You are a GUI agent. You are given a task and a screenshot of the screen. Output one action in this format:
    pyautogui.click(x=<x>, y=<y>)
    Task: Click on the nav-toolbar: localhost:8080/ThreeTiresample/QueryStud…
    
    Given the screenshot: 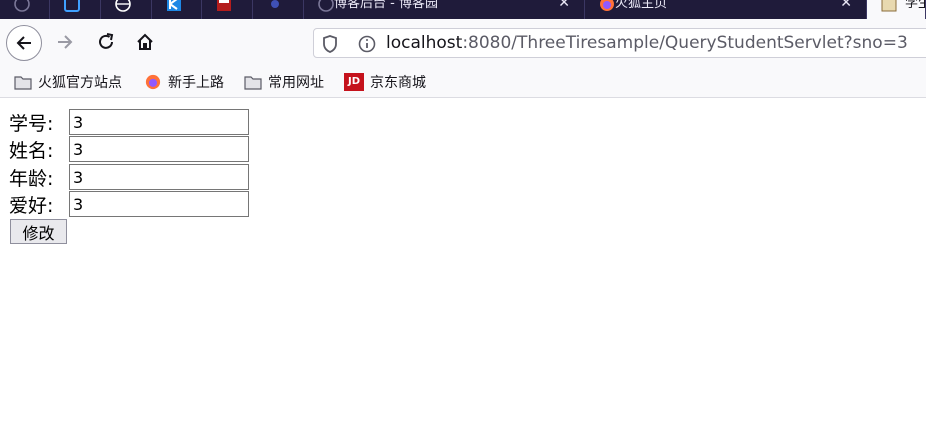 What is the action you would take?
    pyautogui.click(x=463, y=42)
    